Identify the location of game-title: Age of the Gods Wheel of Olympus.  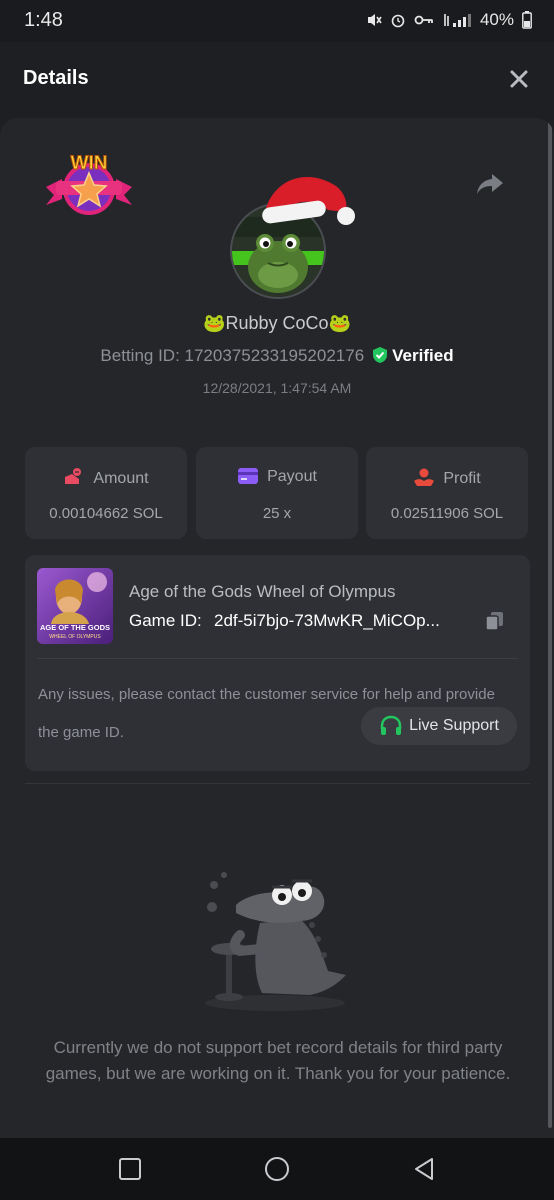
(262, 591).